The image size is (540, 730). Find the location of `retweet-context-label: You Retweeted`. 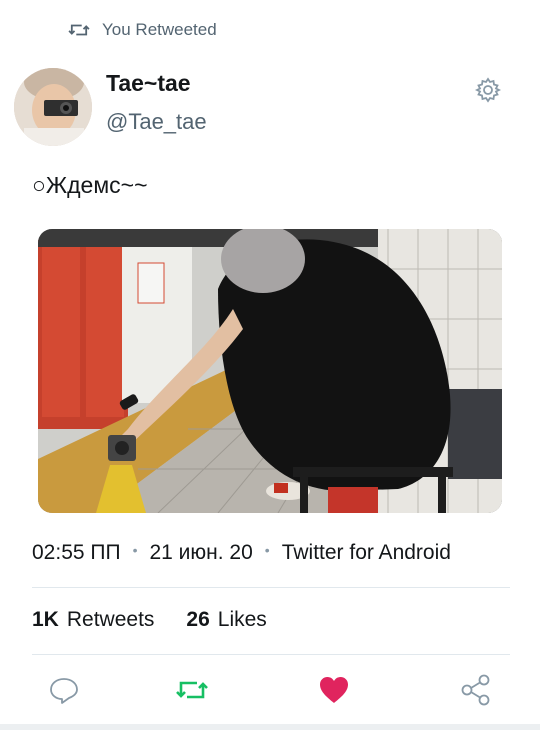

retweet-context-label: You Retweeted is located at coordinates (159, 29).